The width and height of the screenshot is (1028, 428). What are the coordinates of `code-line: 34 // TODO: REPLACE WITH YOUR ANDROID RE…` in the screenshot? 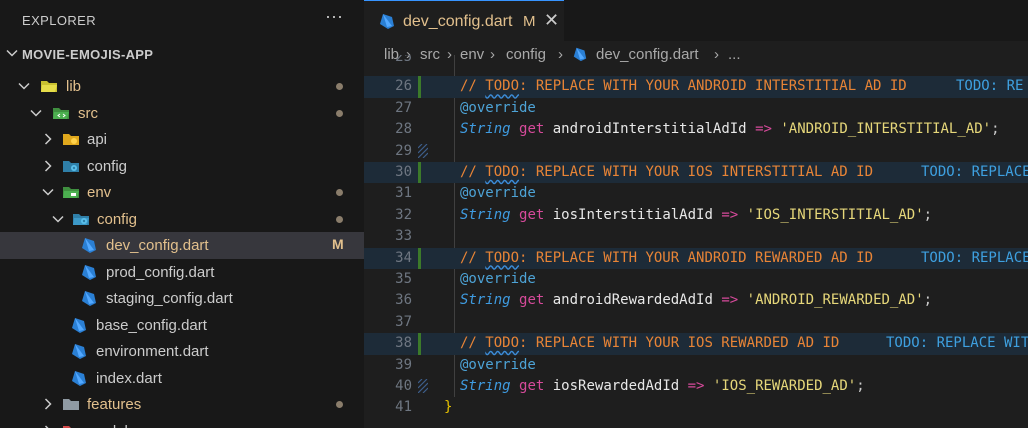 It's located at (696, 258).